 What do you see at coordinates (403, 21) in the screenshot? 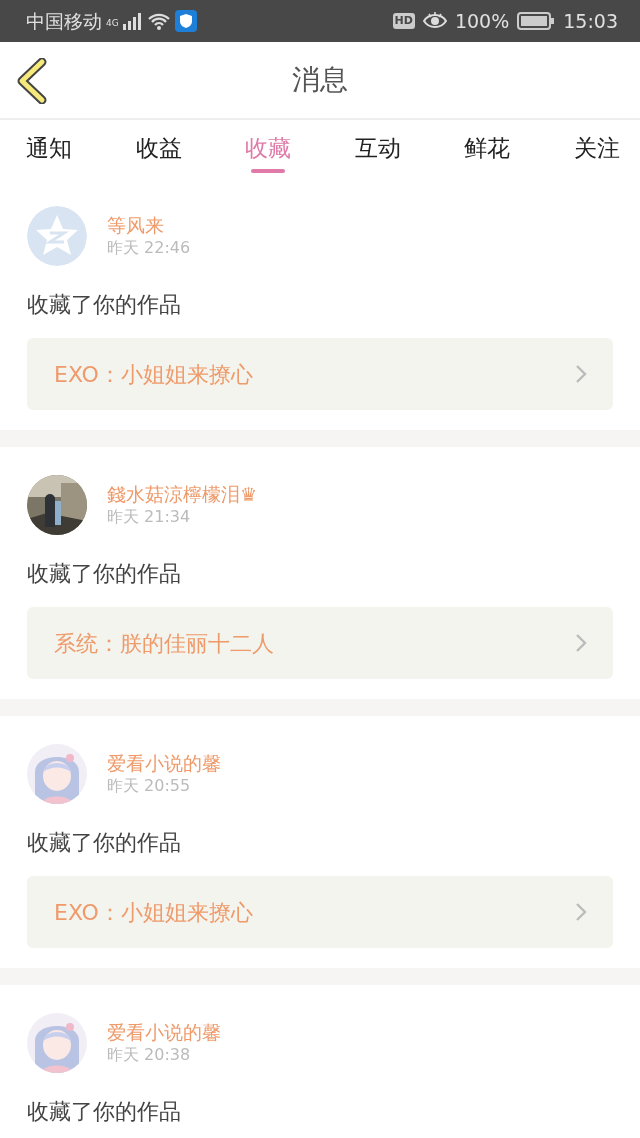
I see `hd-badge: HD` at bounding box center [403, 21].